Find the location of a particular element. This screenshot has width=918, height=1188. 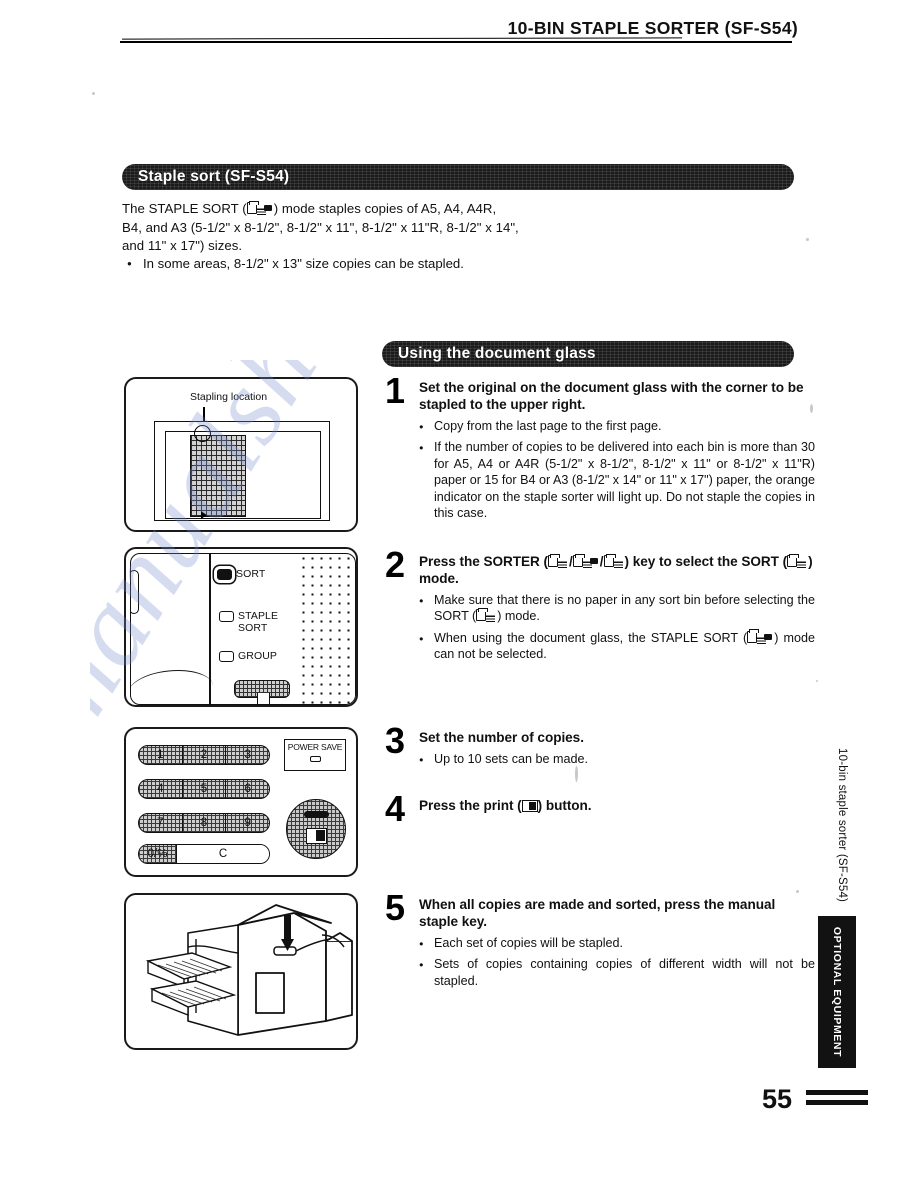

power-save-label: POWER SAVE is located at coordinates (315, 747).